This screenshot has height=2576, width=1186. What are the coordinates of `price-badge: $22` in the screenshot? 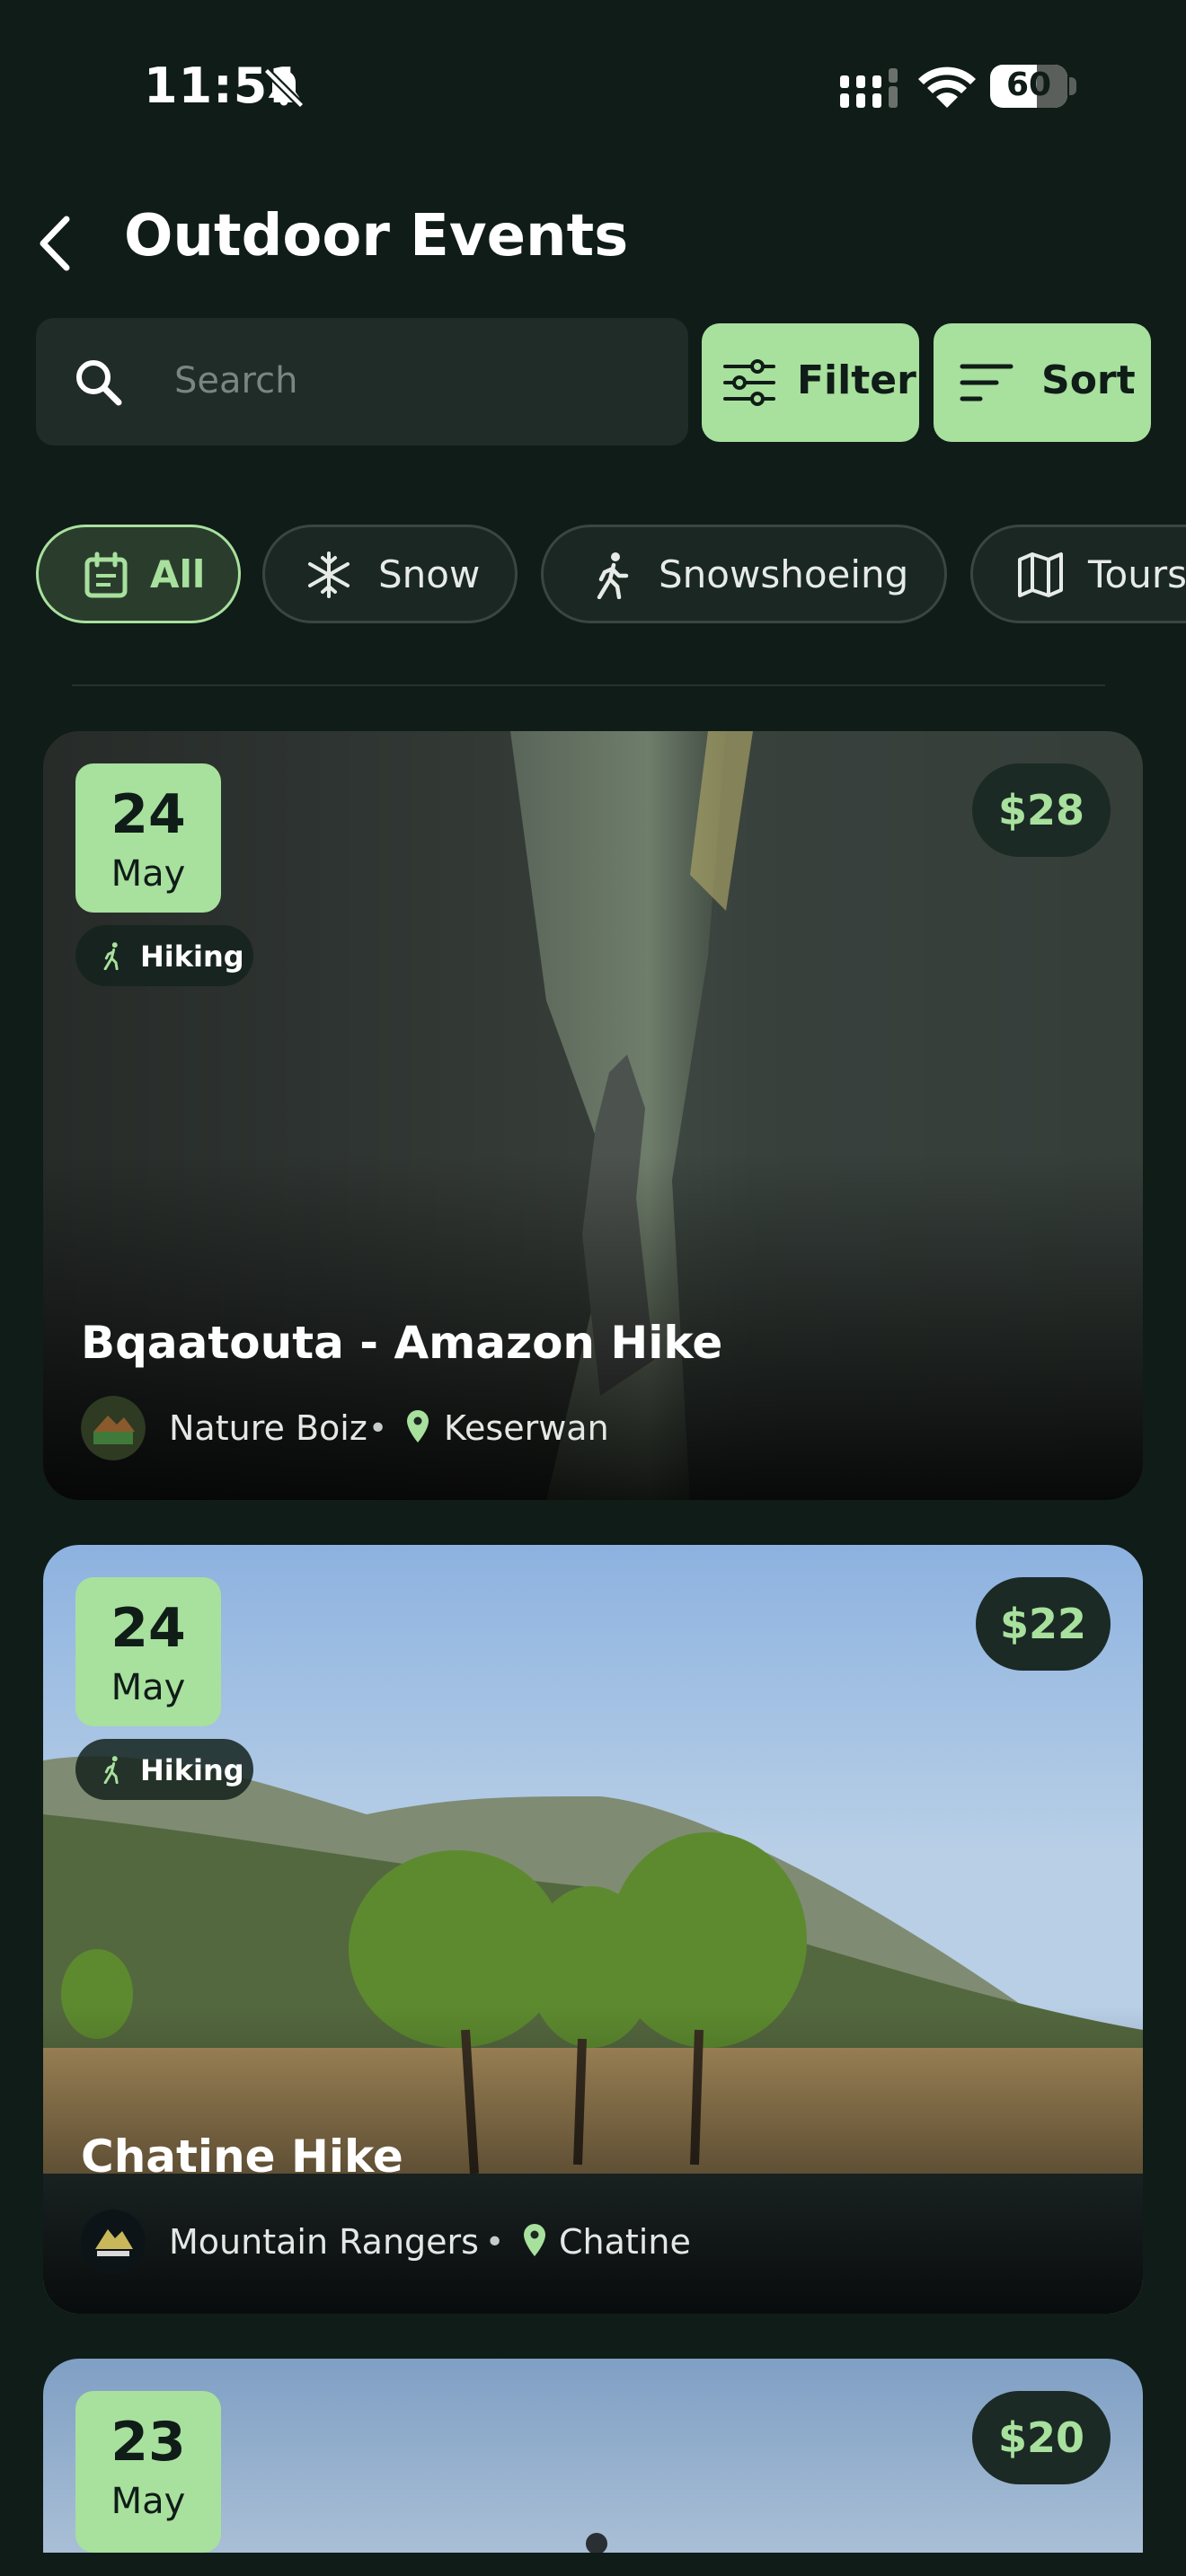 It's located at (1043, 1624).